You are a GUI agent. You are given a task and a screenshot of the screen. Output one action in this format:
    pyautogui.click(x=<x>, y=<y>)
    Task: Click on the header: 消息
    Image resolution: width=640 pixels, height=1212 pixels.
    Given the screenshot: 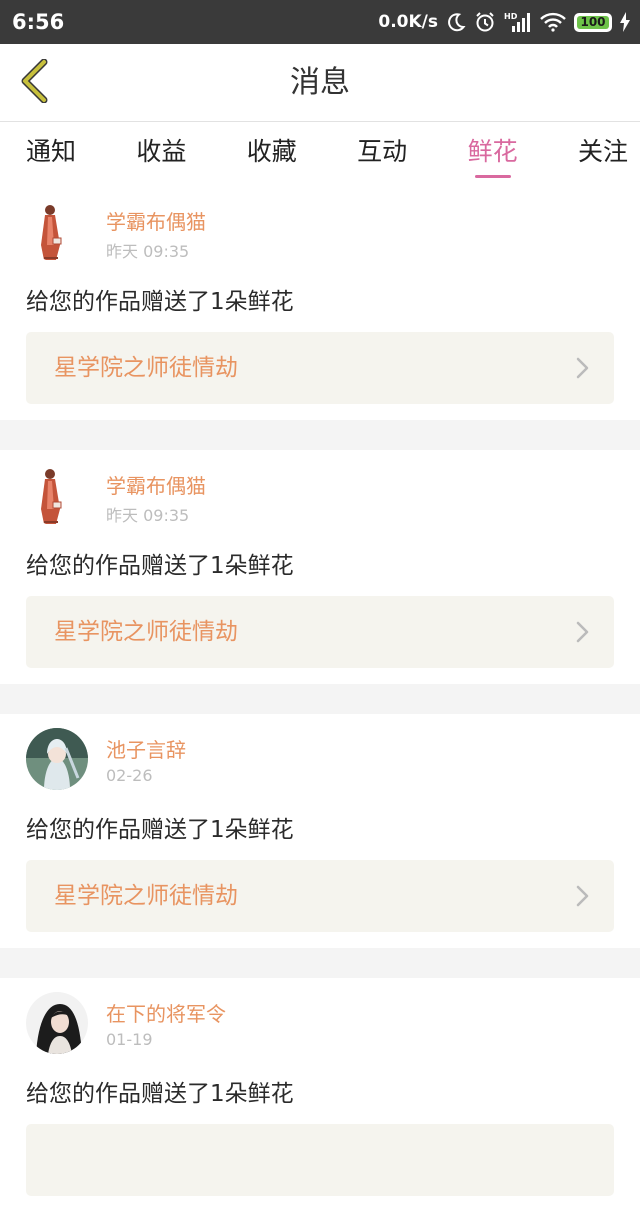 What is the action you would take?
    pyautogui.click(x=320, y=83)
    